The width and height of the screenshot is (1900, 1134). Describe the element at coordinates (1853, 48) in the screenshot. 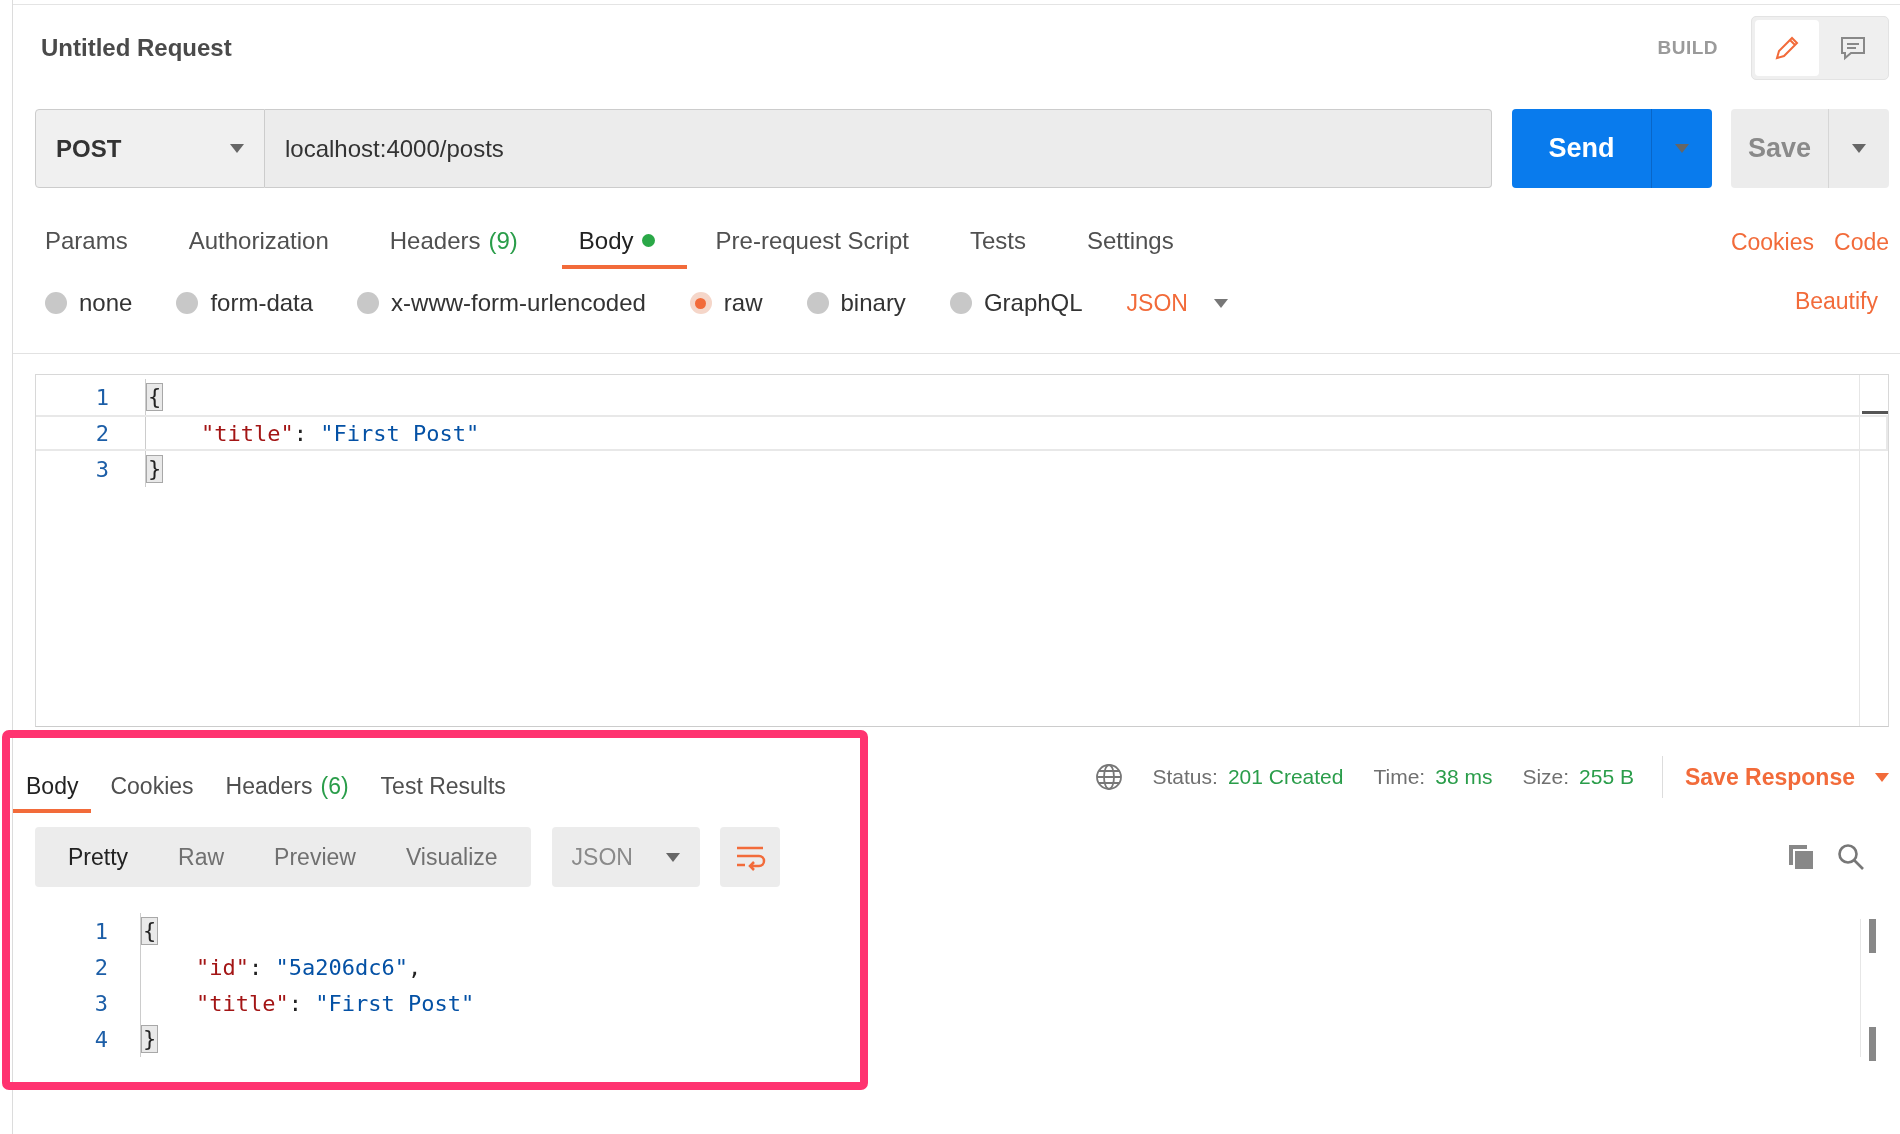

I see `comment-icon` at that location.